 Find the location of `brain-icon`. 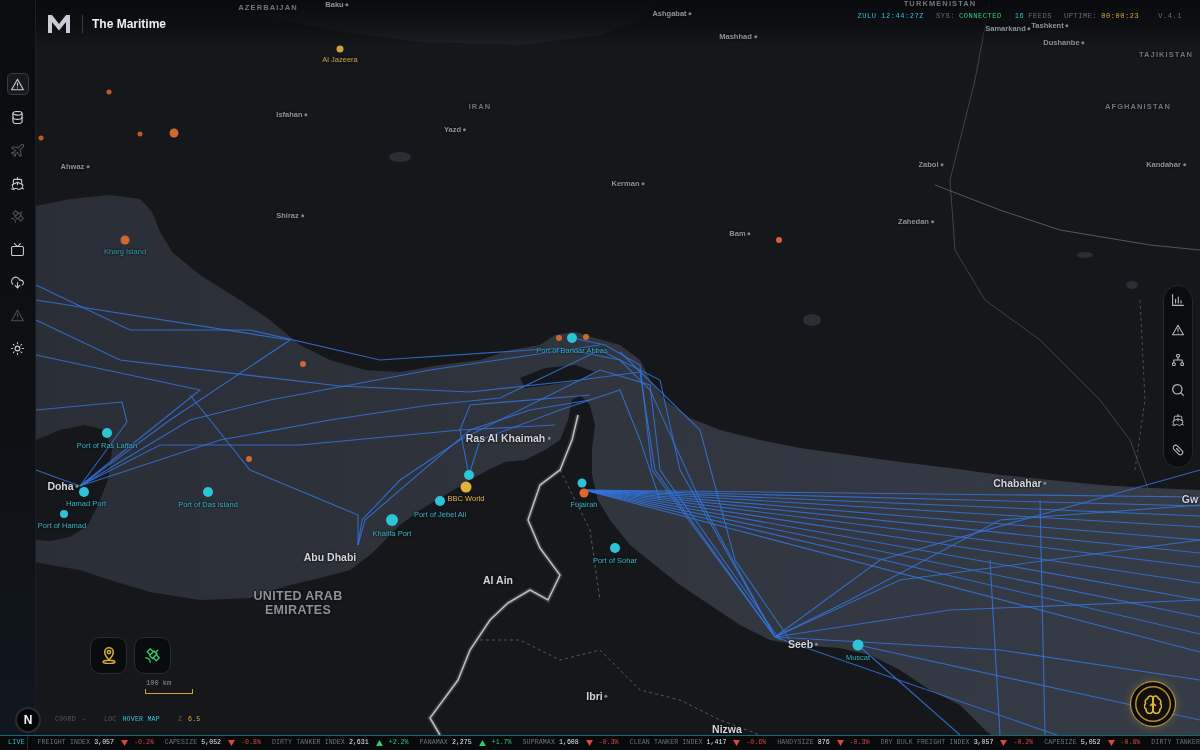

brain-icon is located at coordinates (1153, 704).